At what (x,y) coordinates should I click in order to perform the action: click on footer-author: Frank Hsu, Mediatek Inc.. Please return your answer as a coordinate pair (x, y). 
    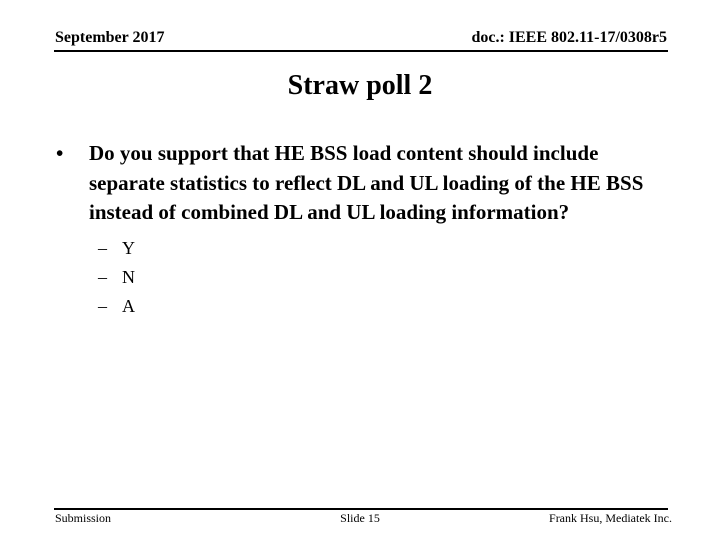
    Looking at the image, I should click on (610, 518).